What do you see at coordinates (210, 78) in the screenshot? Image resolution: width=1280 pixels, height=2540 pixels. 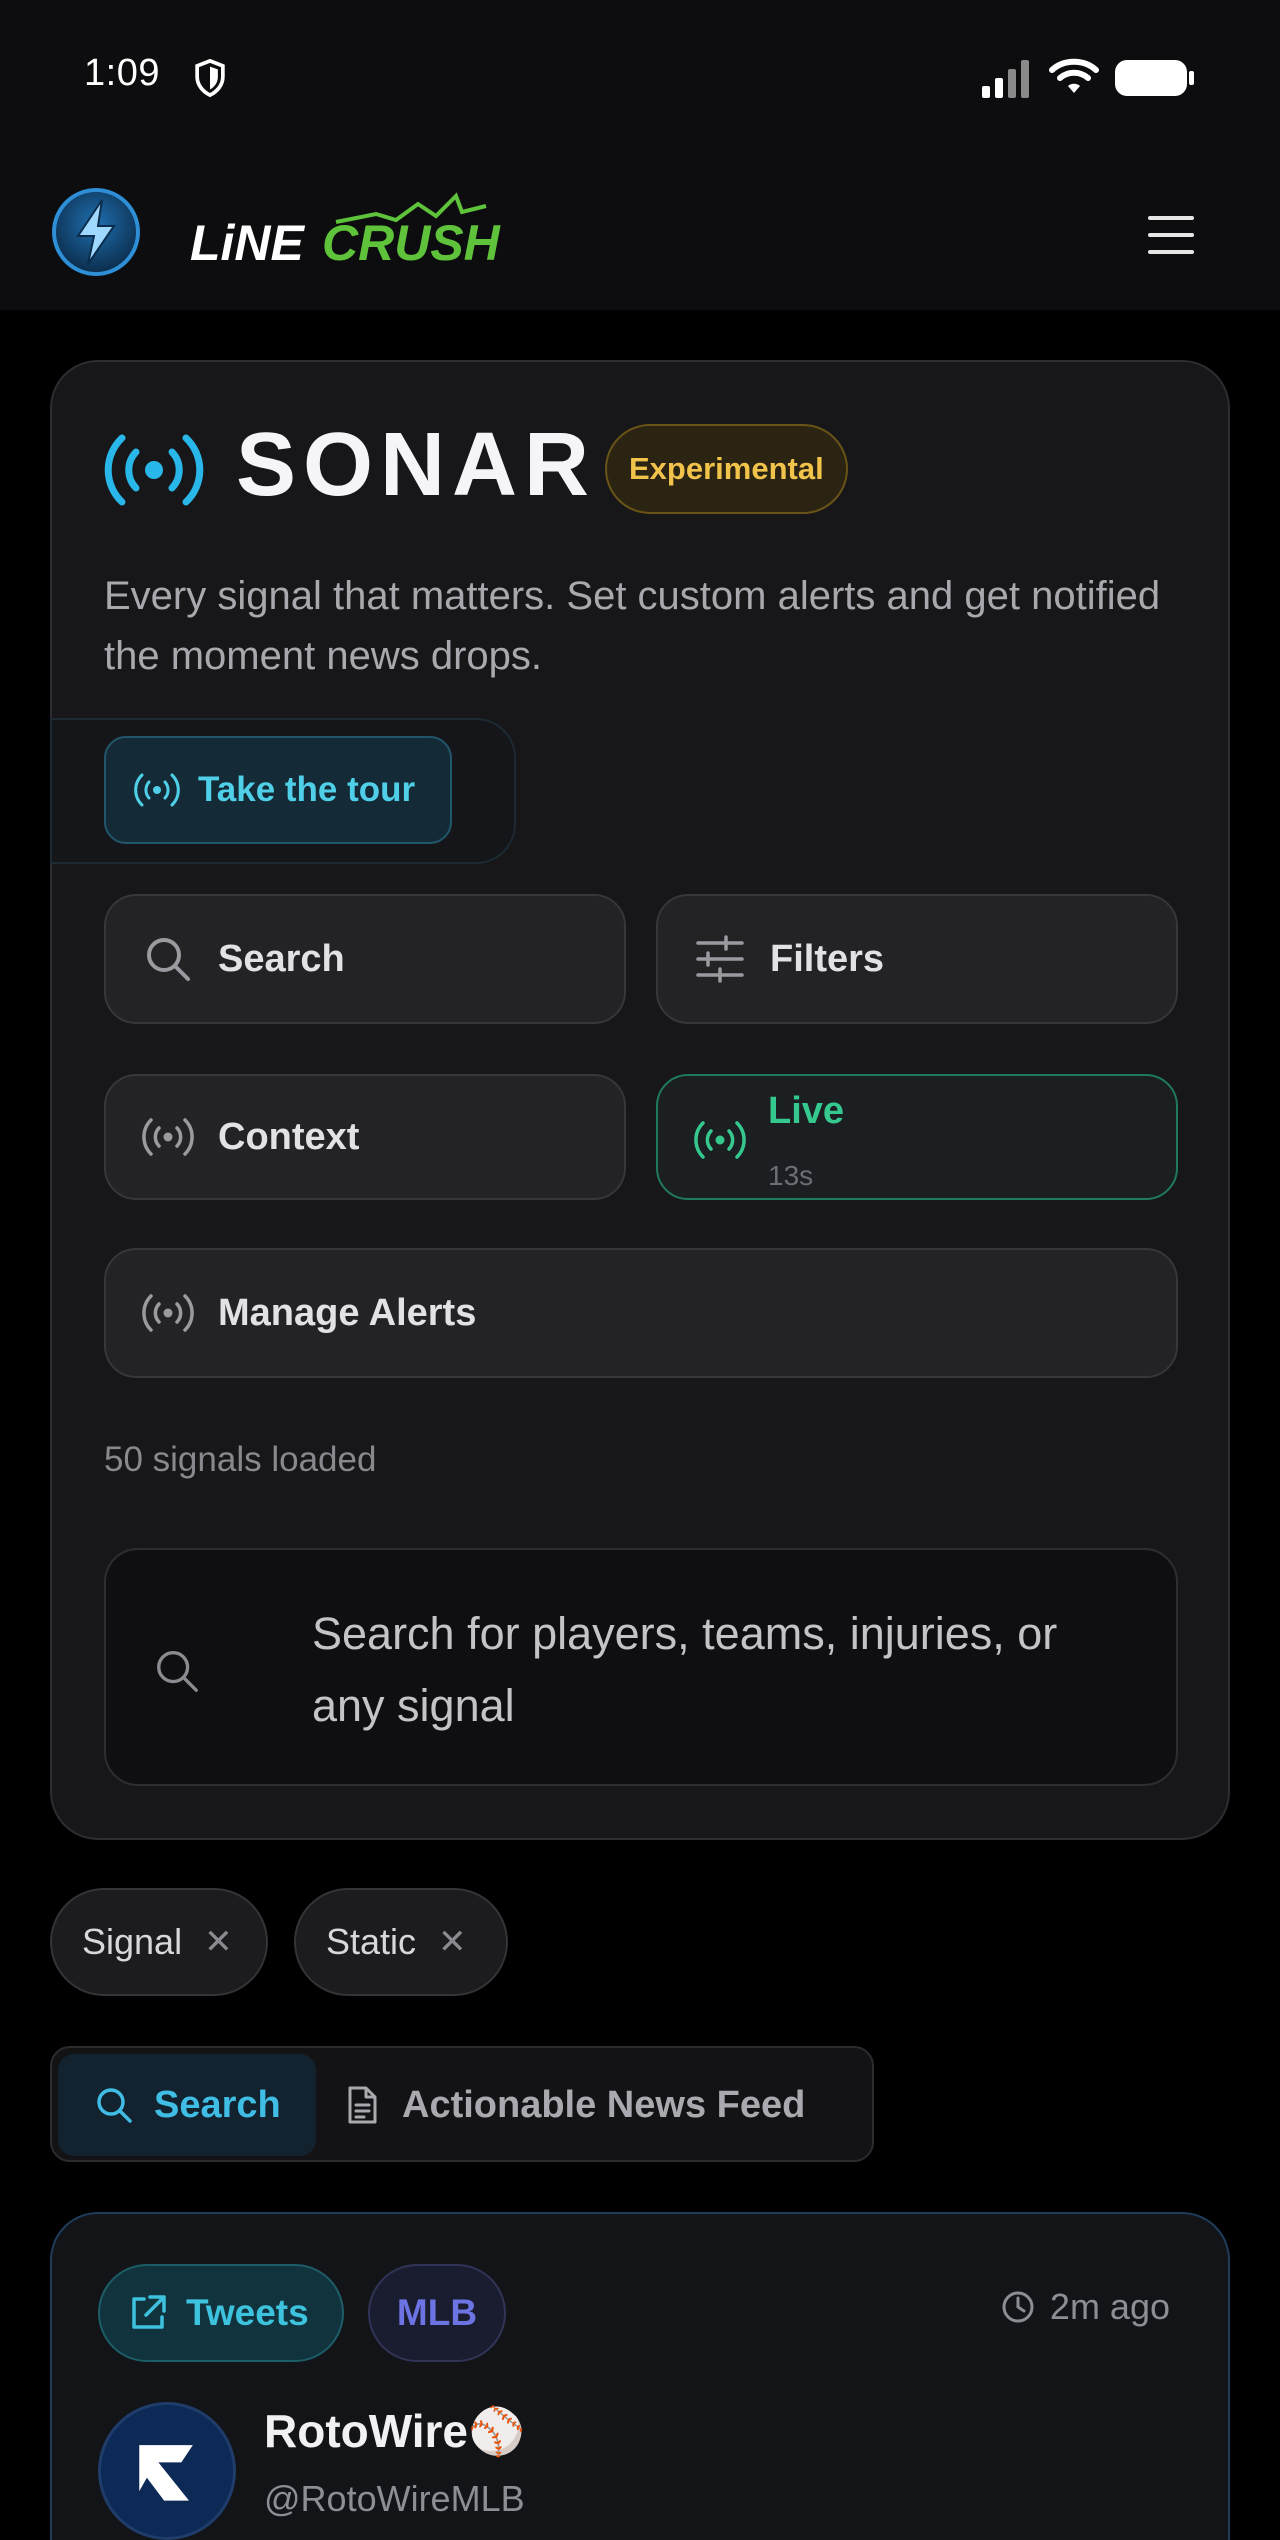 I see `shield-icon` at bounding box center [210, 78].